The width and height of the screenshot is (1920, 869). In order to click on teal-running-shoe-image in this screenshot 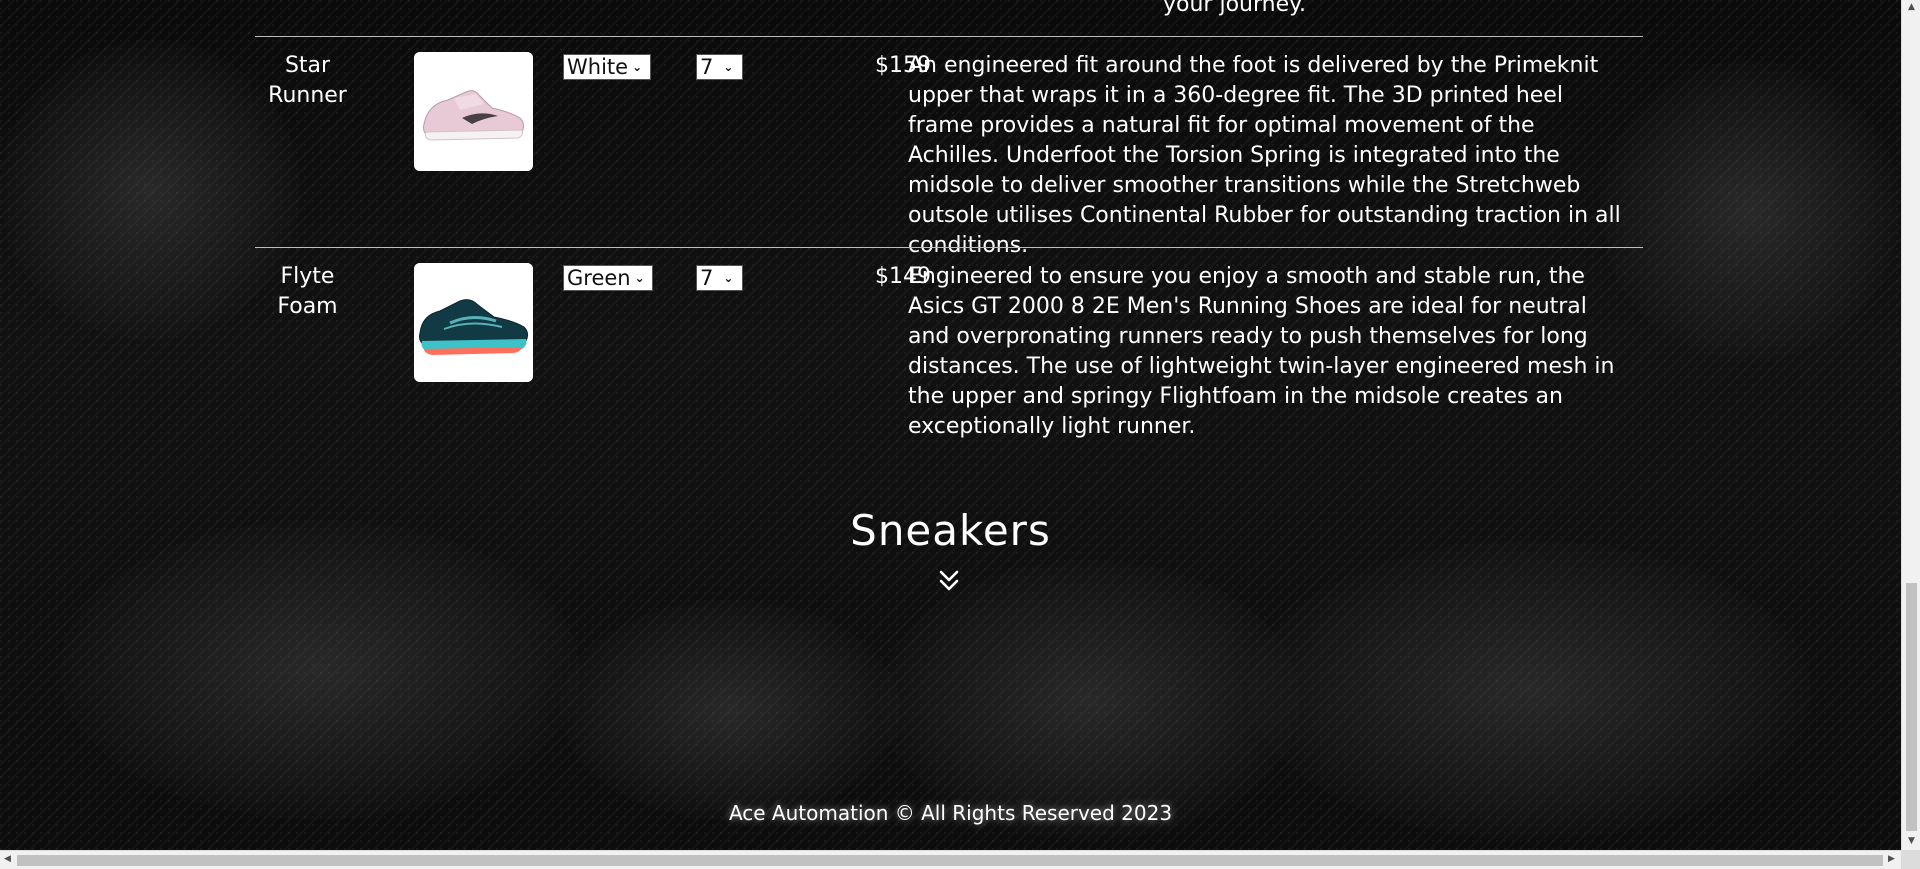, I will do `click(473, 322)`.